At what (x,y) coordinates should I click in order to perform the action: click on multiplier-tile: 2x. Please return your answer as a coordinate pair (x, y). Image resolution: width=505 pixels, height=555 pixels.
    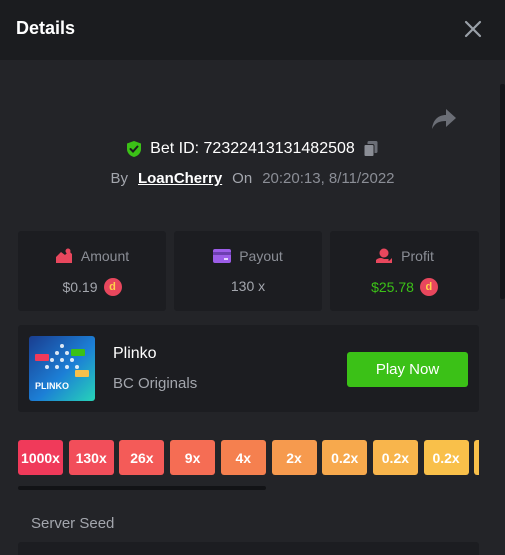
    Looking at the image, I should click on (294, 457).